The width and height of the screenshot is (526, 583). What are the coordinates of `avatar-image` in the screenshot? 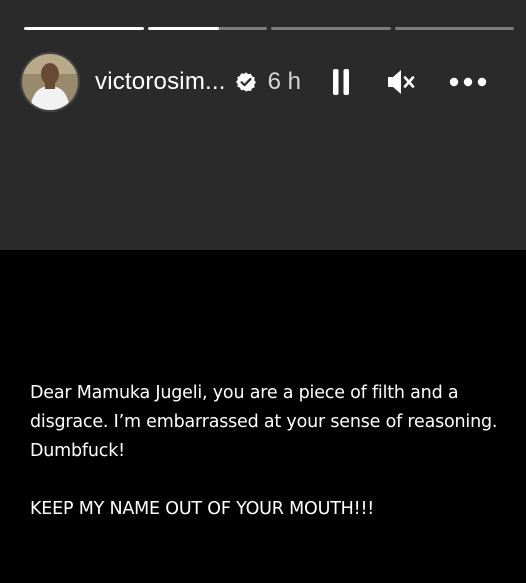 It's located at (50, 82).